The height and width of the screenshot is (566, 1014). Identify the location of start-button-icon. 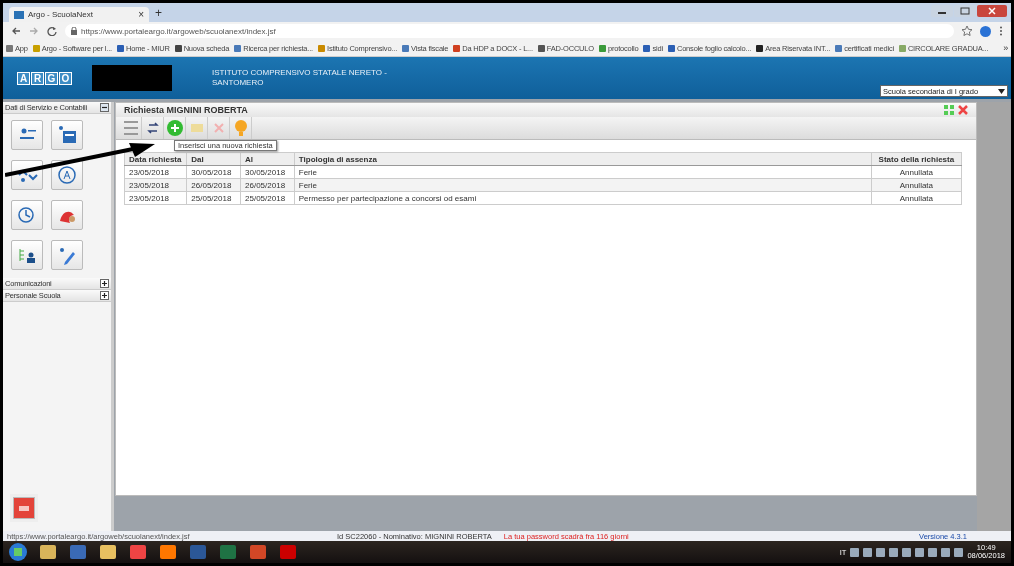
(18, 552).